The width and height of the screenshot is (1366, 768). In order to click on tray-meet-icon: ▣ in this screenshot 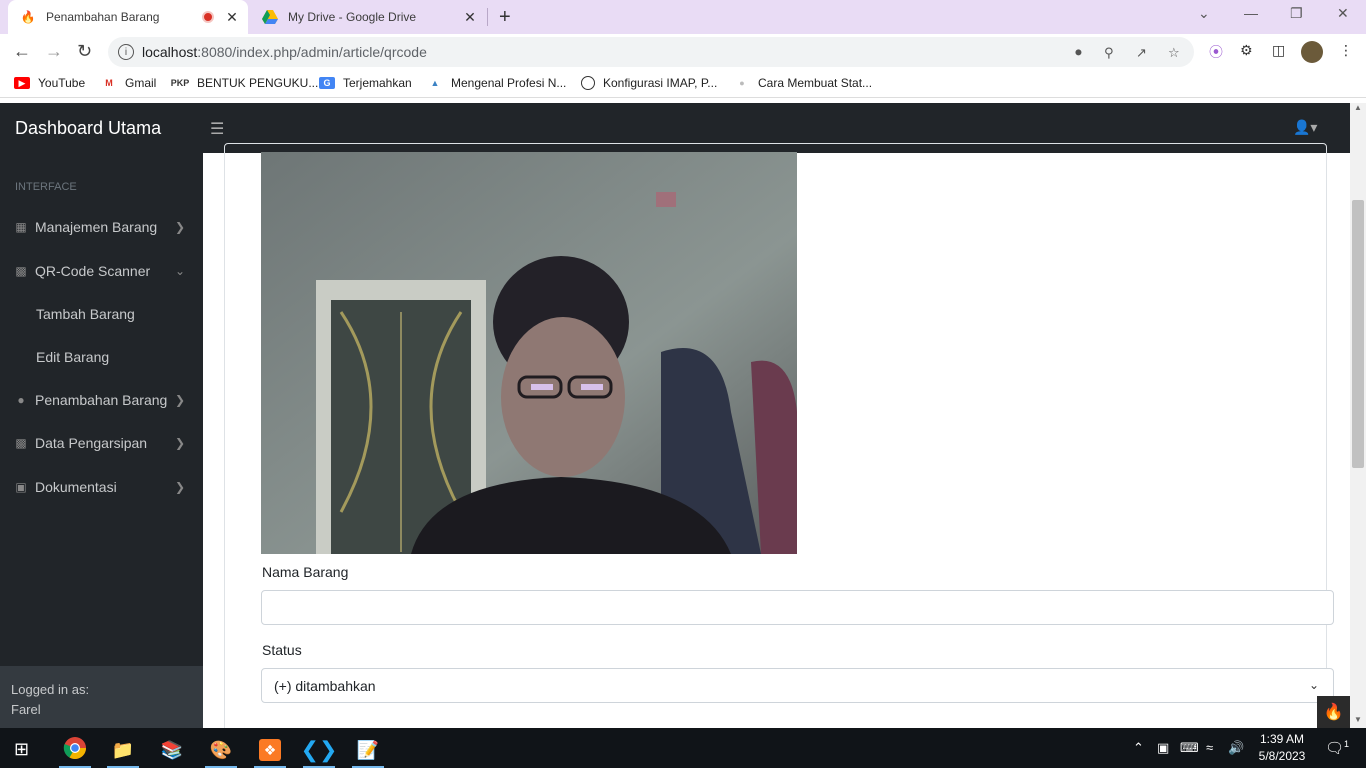, I will do `click(1163, 748)`.